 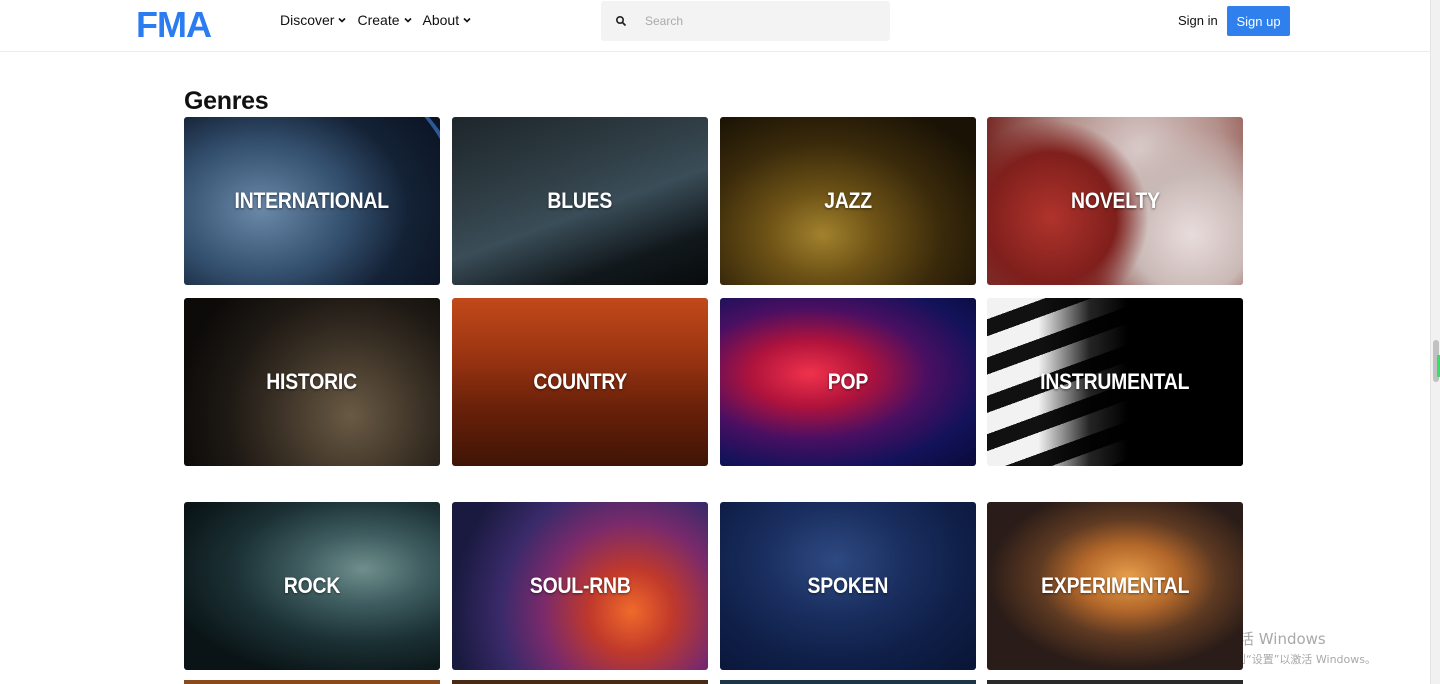 I want to click on genre-label: COUNTRY, so click(x=580, y=381).